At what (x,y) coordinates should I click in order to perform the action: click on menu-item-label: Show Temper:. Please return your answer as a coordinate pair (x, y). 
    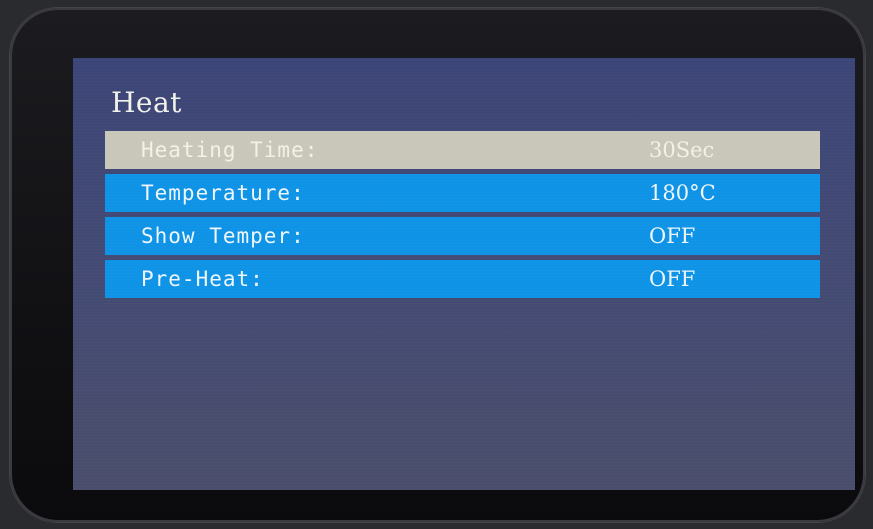
    Looking at the image, I should click on (223, 236).